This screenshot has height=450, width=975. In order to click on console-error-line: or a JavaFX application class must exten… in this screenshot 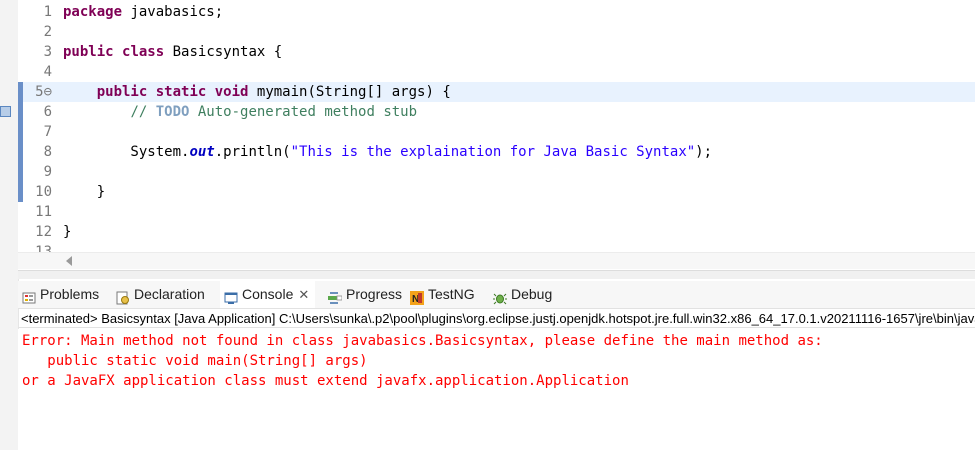, I will do `click(325, 381)`.